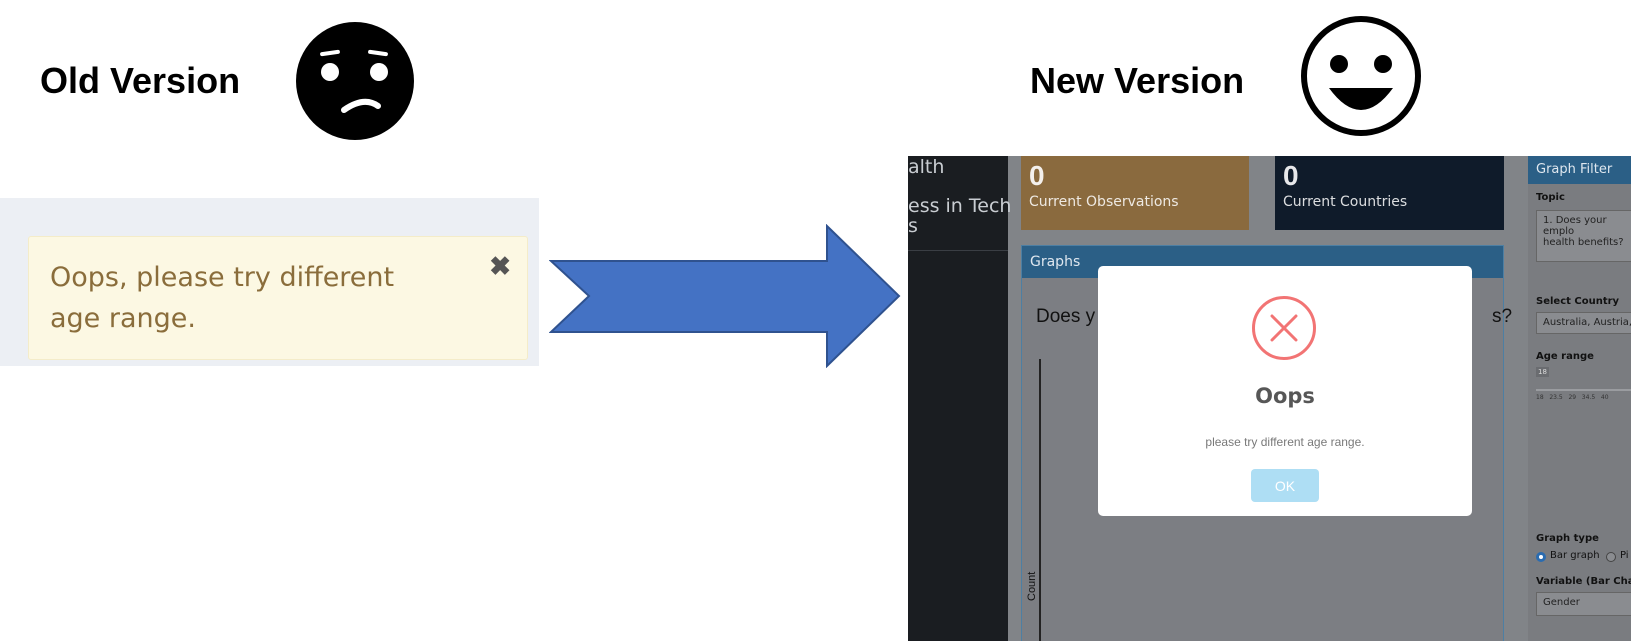  I want to click on sidebar-item: alth, so click(926, 167).